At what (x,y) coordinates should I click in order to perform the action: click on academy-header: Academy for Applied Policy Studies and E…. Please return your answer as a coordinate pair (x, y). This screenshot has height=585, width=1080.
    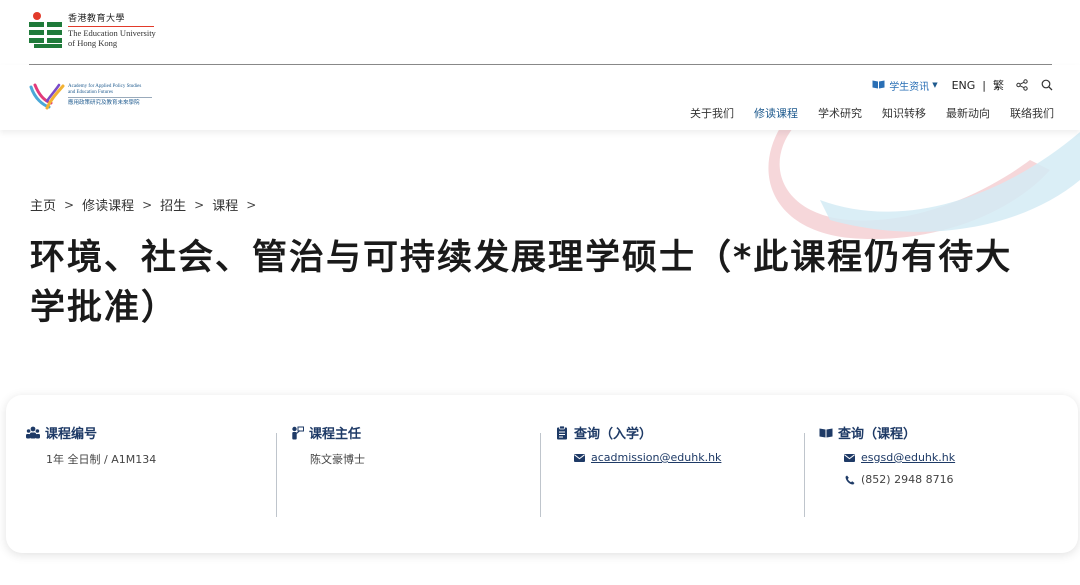
    Looking at the image, I should click on (540, 97).